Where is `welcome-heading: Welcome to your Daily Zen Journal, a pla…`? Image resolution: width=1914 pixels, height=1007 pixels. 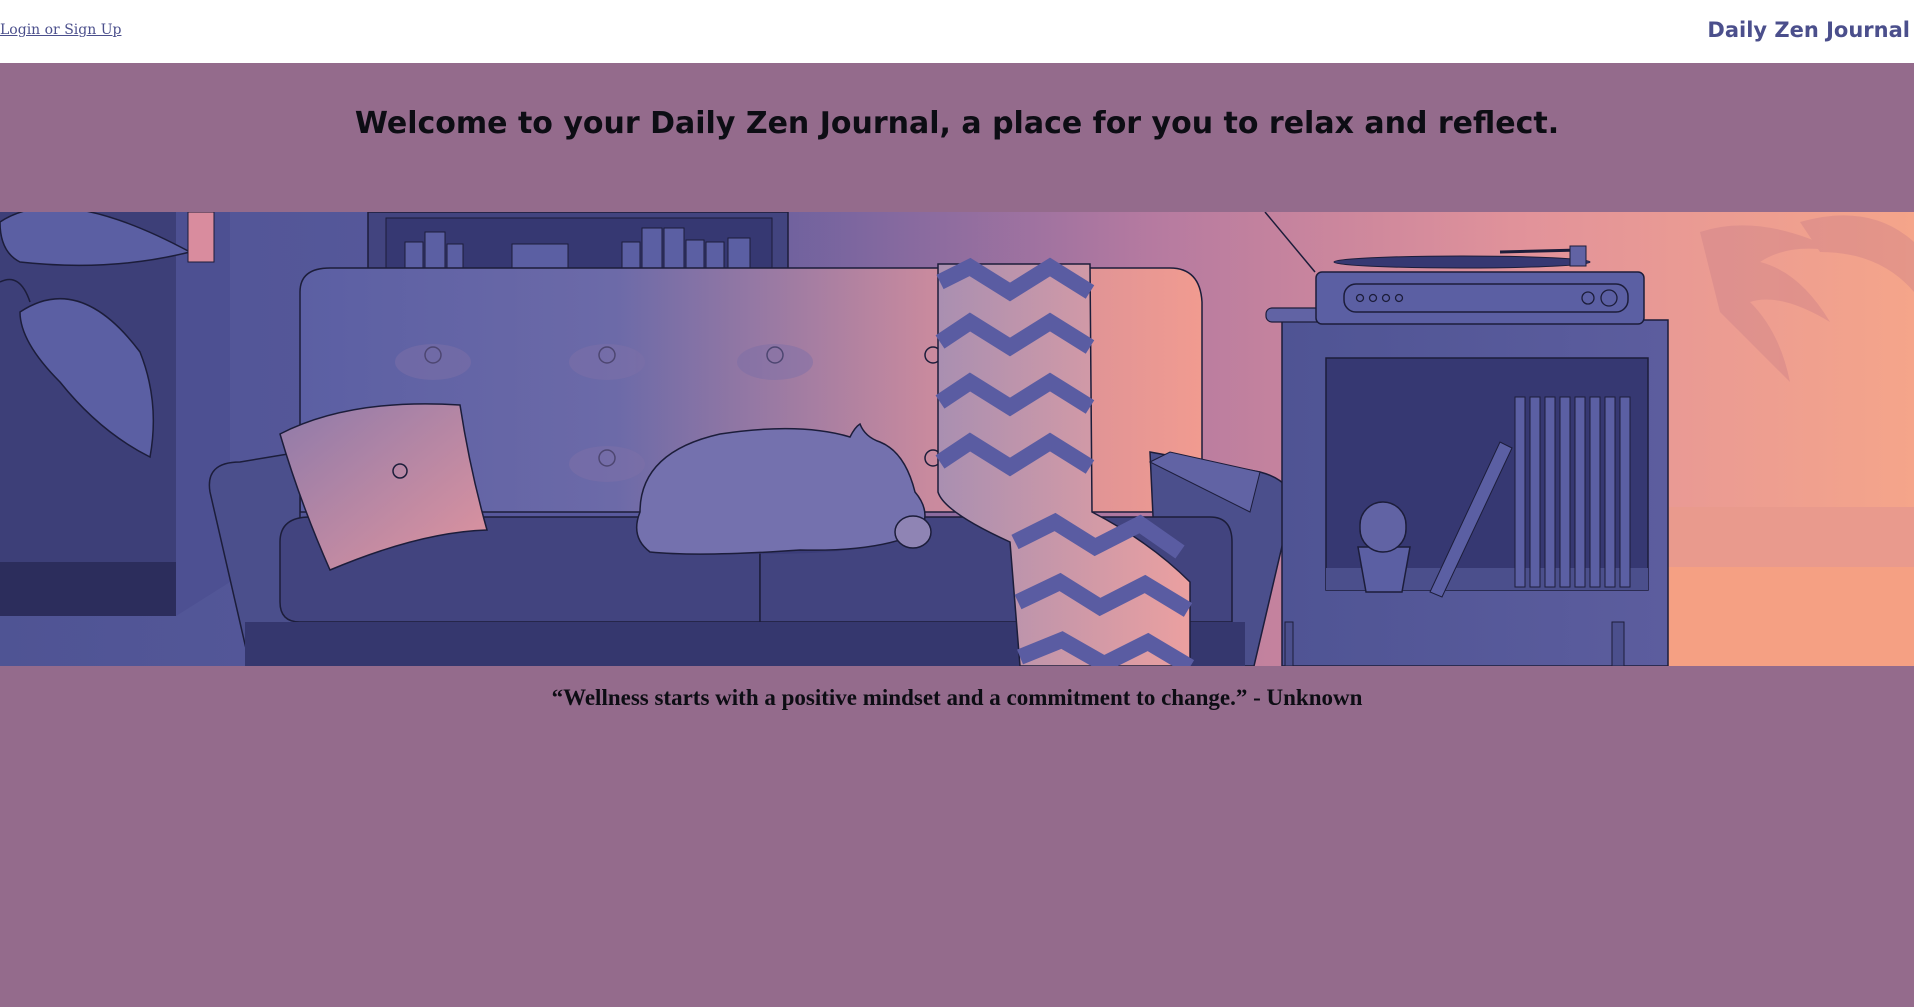
welcome-heading: Welcome to your Daily Zen Journal, a pla… is located at coordinates (957, 123).